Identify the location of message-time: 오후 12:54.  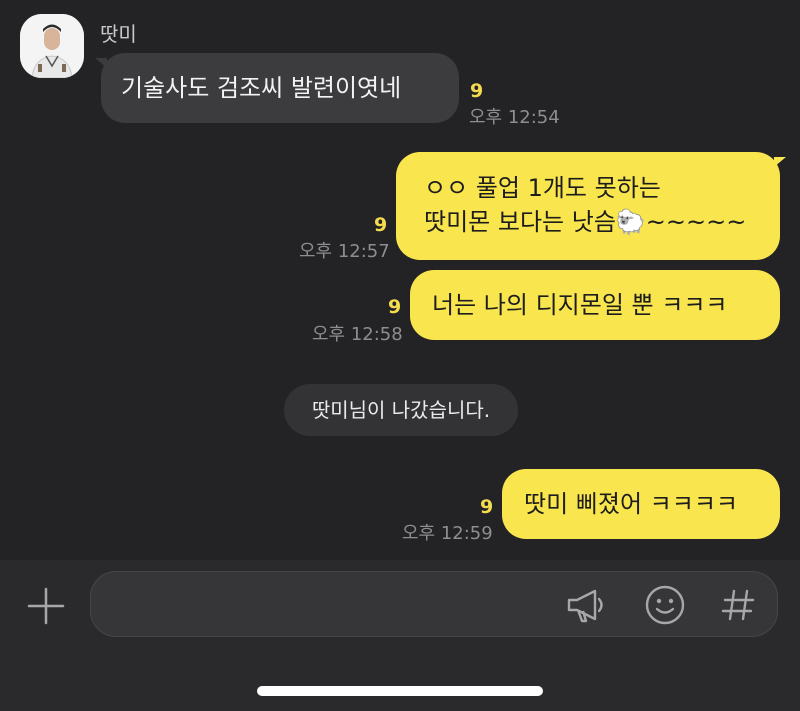
(514, 117).